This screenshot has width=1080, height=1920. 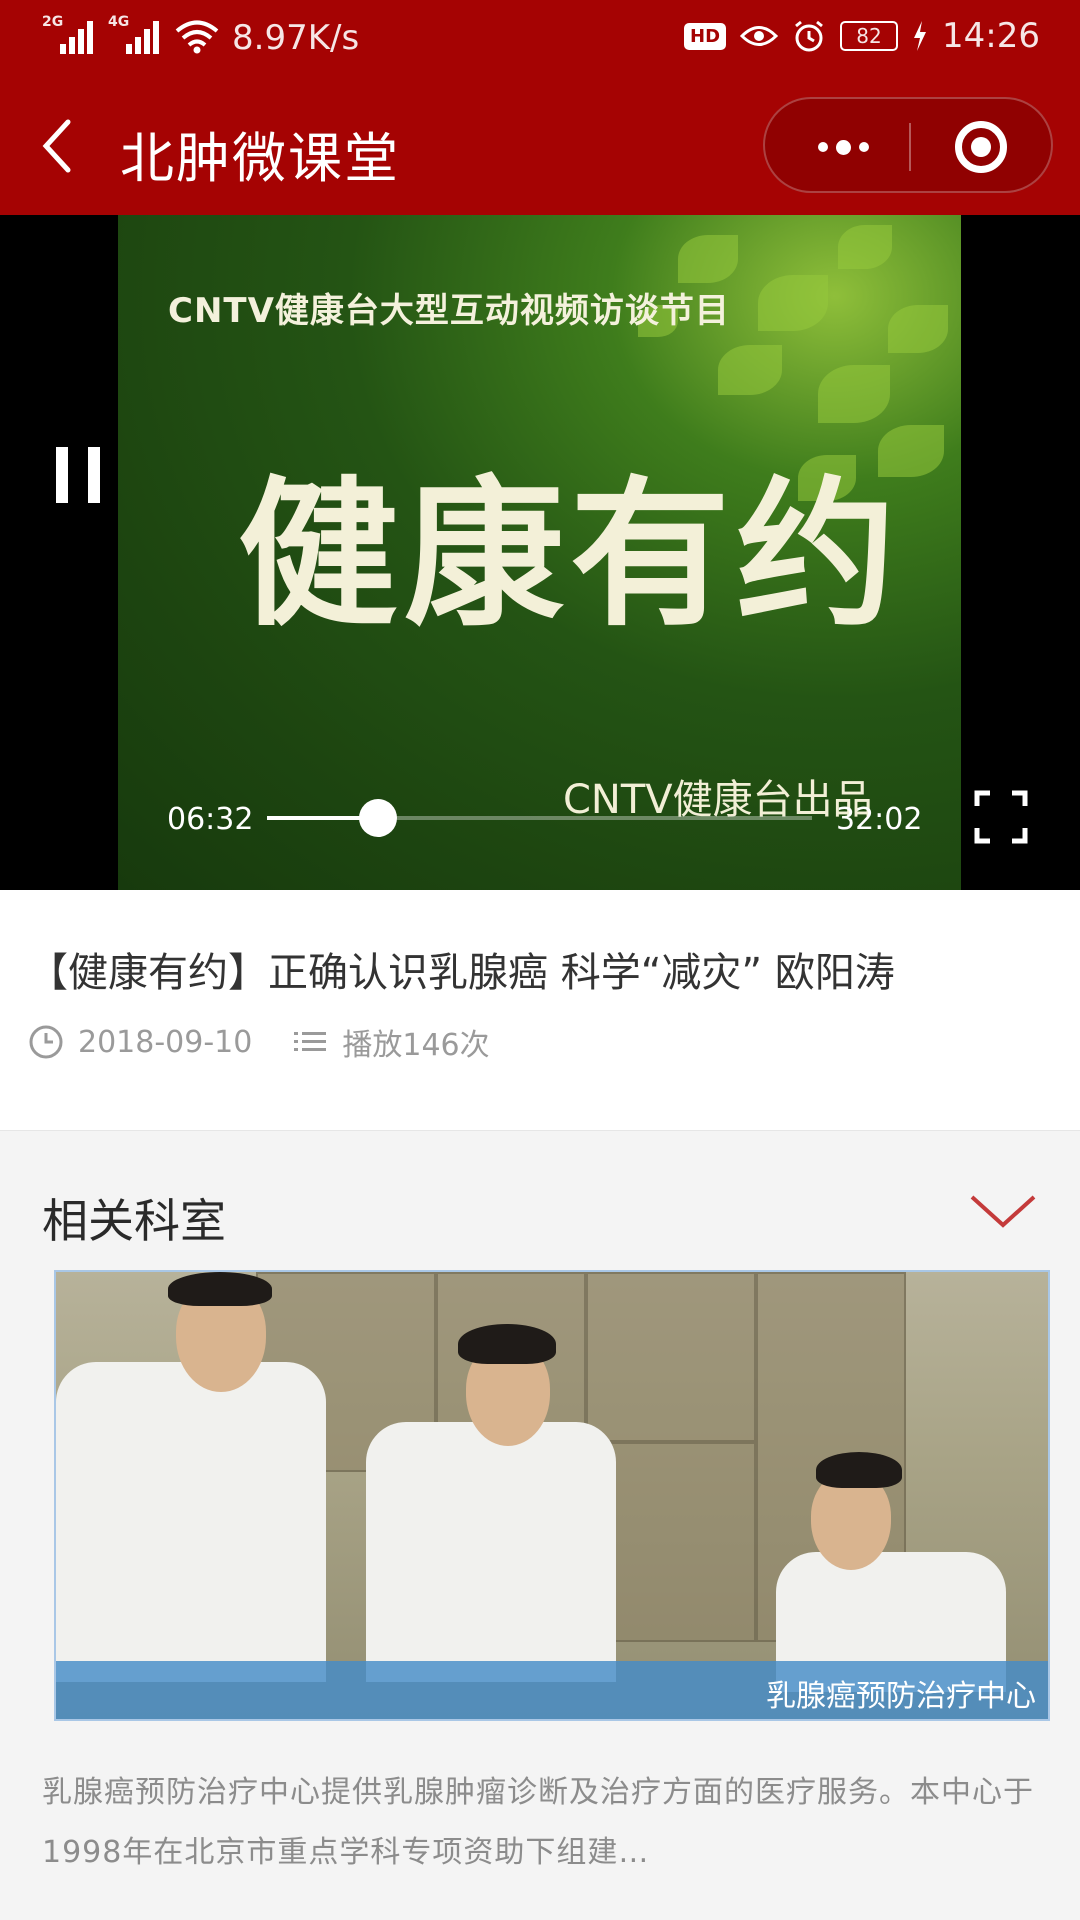 I want to click on card-caption-bar: 乳腺癌预防治疗中心, so click(x=552, y=1690).